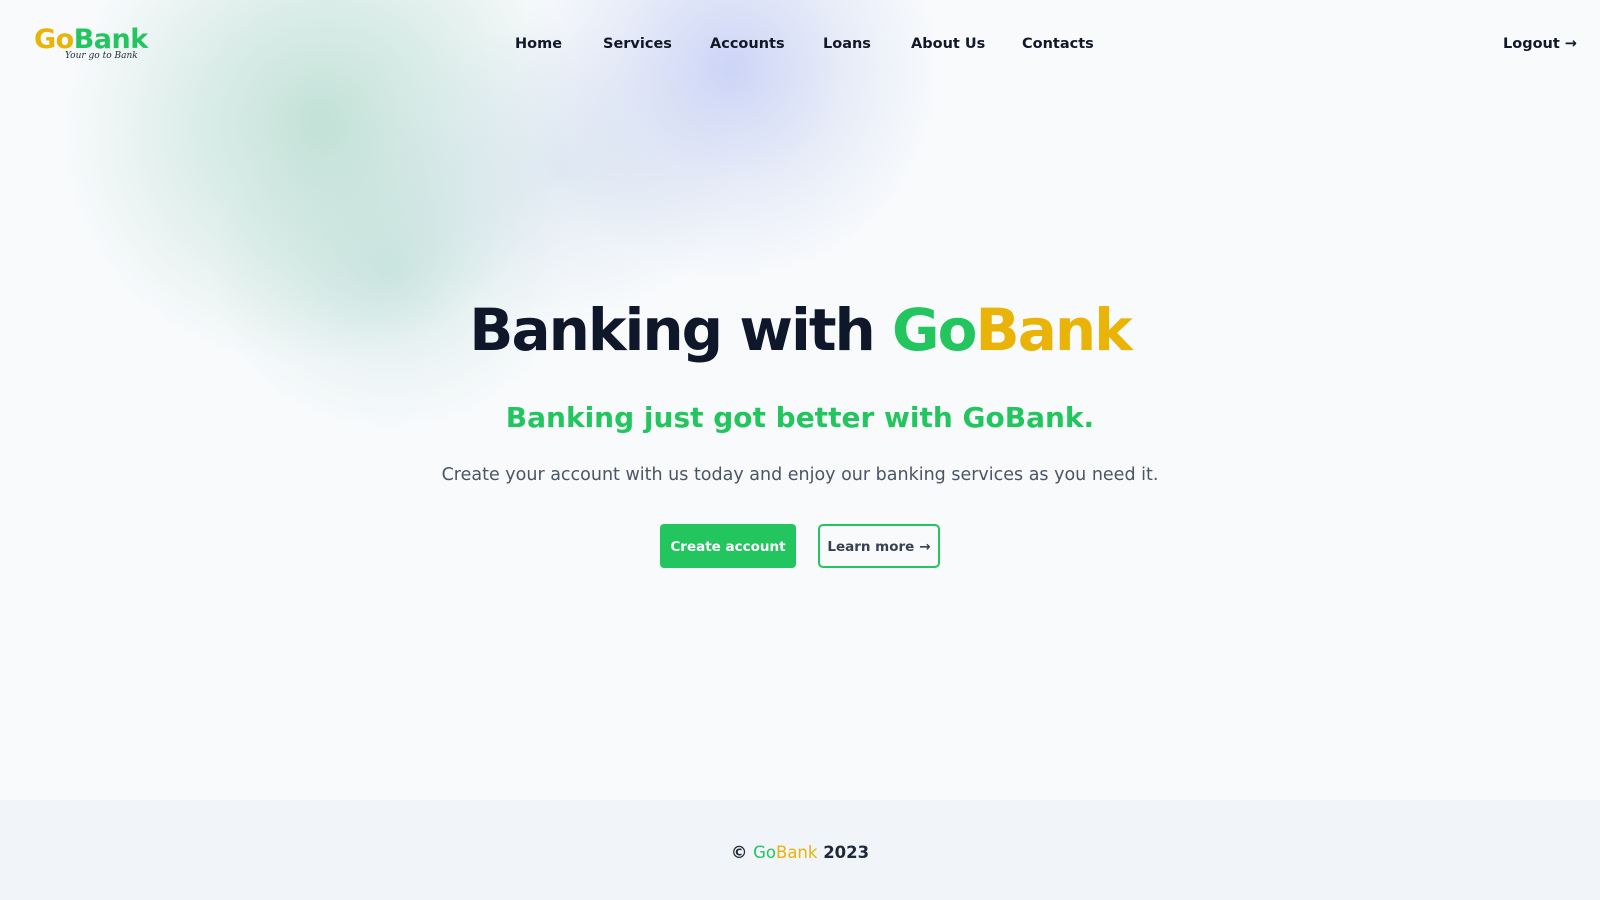  What do you see at coordinates (948, 44) in the screenshot?
I see `nav-item-about-us: About Us` at bounding box center [948, 44].